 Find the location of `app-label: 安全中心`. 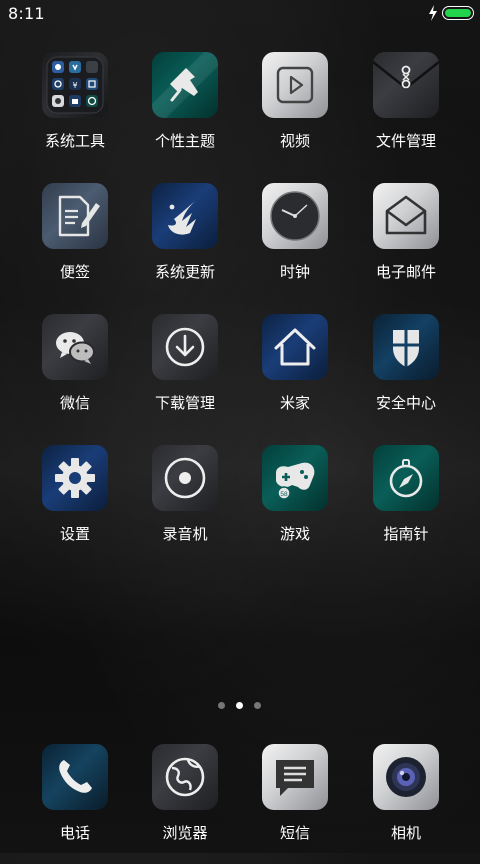

app-label: 安全中心 is located at coordinates (405, 403).